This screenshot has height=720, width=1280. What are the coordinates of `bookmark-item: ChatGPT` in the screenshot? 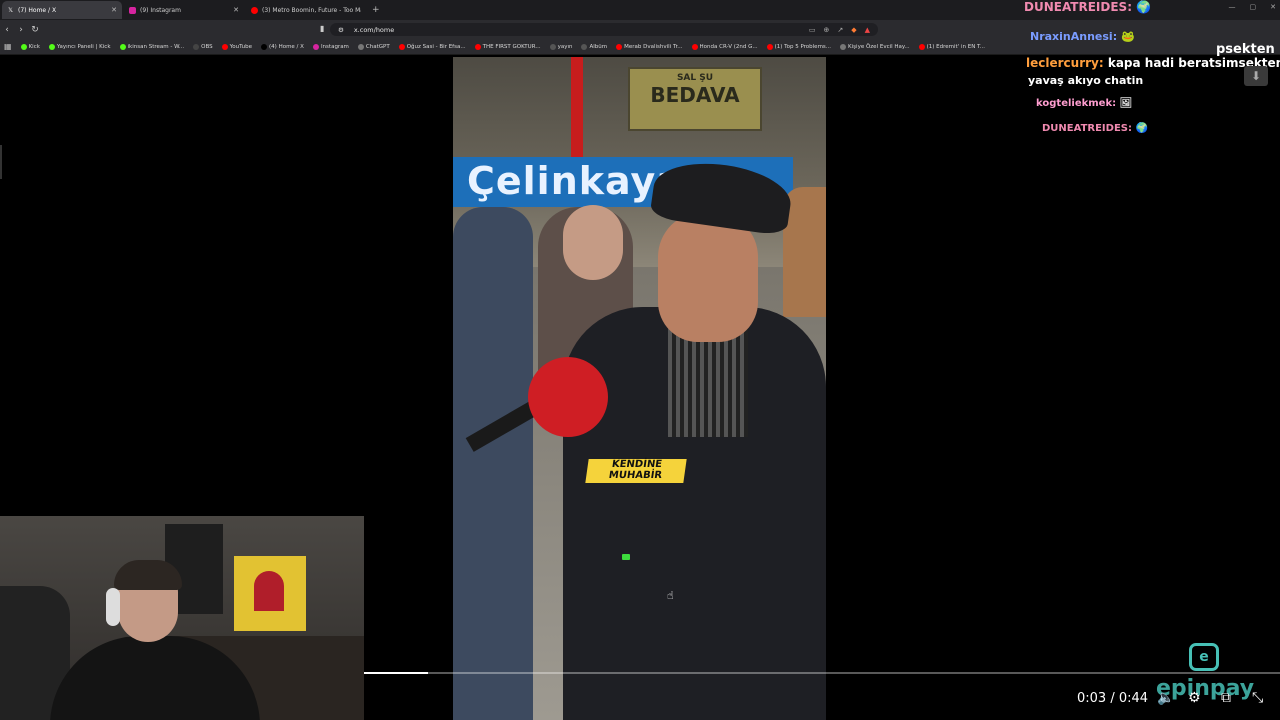 It's located at (373, 46).